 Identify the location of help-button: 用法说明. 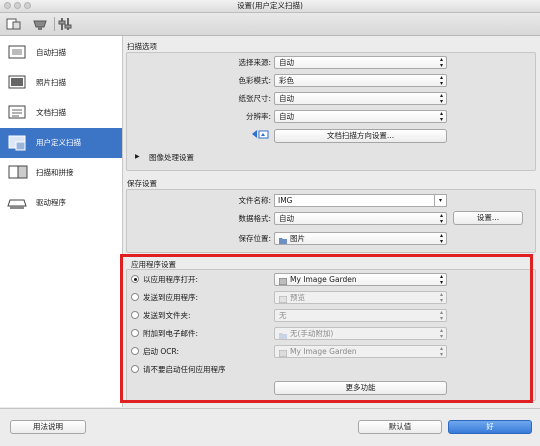
(48, 427).